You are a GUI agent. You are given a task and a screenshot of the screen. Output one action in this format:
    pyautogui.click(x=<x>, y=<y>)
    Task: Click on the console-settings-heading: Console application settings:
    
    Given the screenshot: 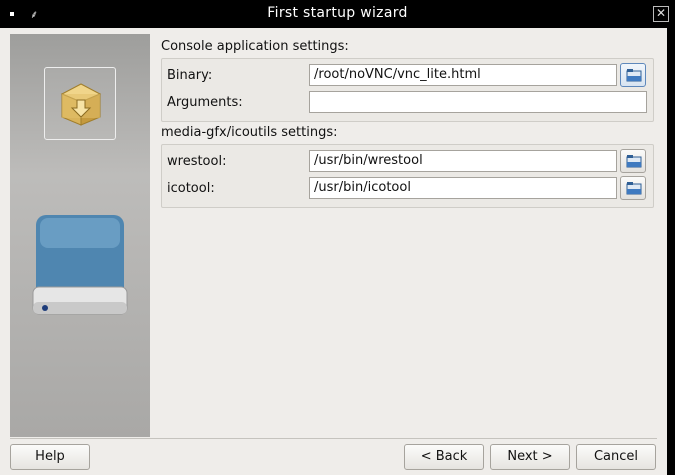 What is the action you would take?
    pyautogui.click(x=255, y=46)
    